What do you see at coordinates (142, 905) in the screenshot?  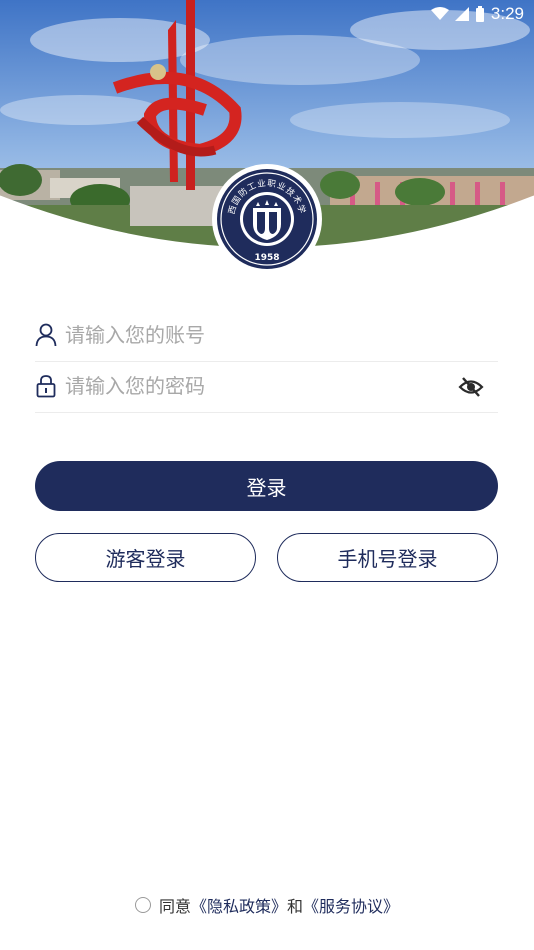 I see `agreement-radio` at bounding box center [142, 905].